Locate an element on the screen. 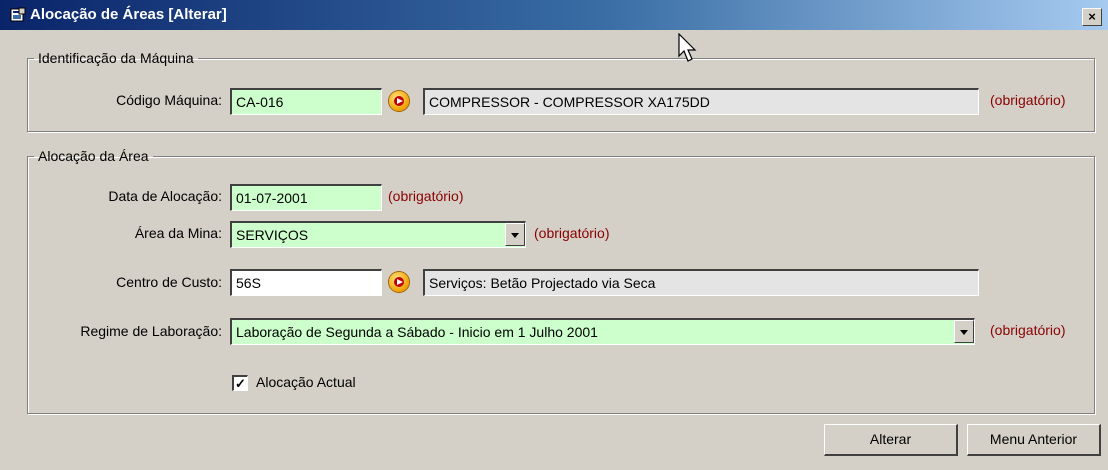 This screenshot has height=470, width=1108. mine-area-dropdown-button is located at coordinates (515, 234).